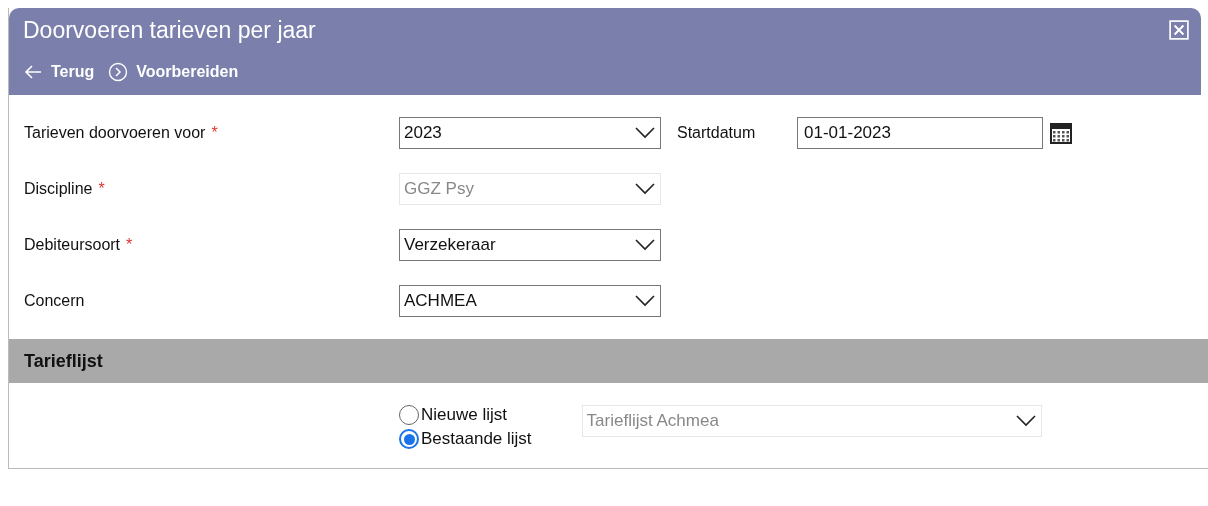 The height and width of the screenshot is (506, 1208). Describe the element at coordinates (465, 415) in the screenshot. I see `radio-option: Nieuwe lijst` at that location.